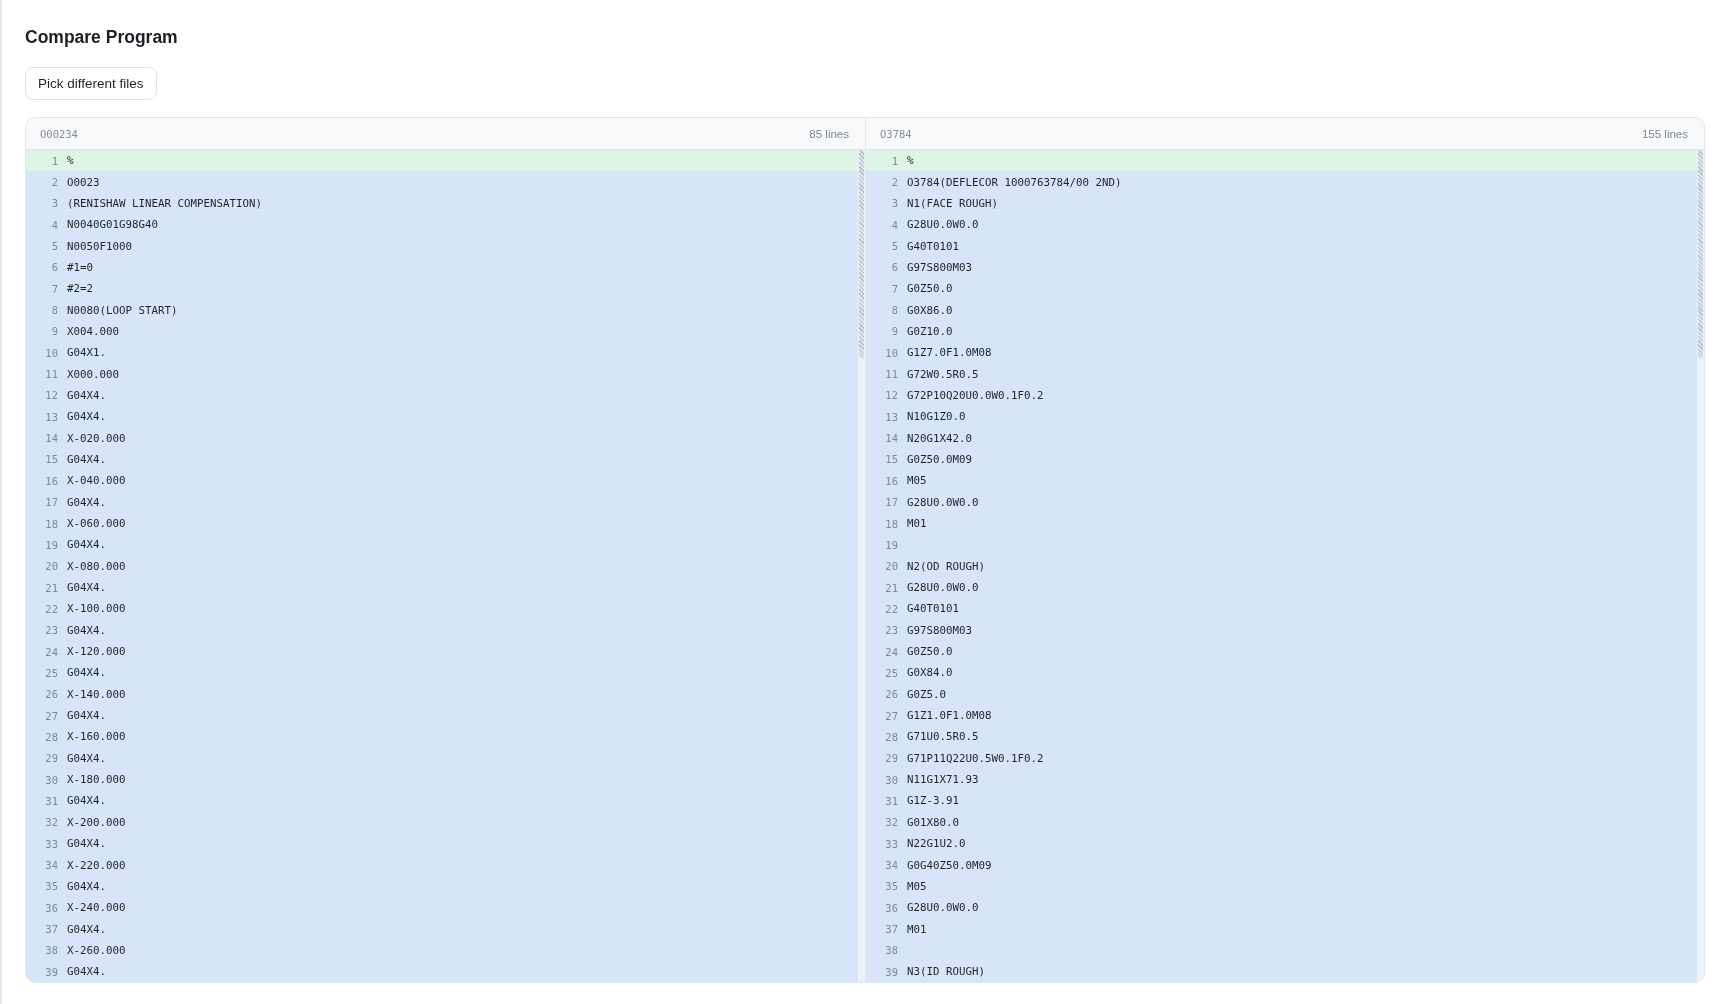 This screenshot has height=1004, width=1728. I want to click on line-number: 35, so click(51, 886).